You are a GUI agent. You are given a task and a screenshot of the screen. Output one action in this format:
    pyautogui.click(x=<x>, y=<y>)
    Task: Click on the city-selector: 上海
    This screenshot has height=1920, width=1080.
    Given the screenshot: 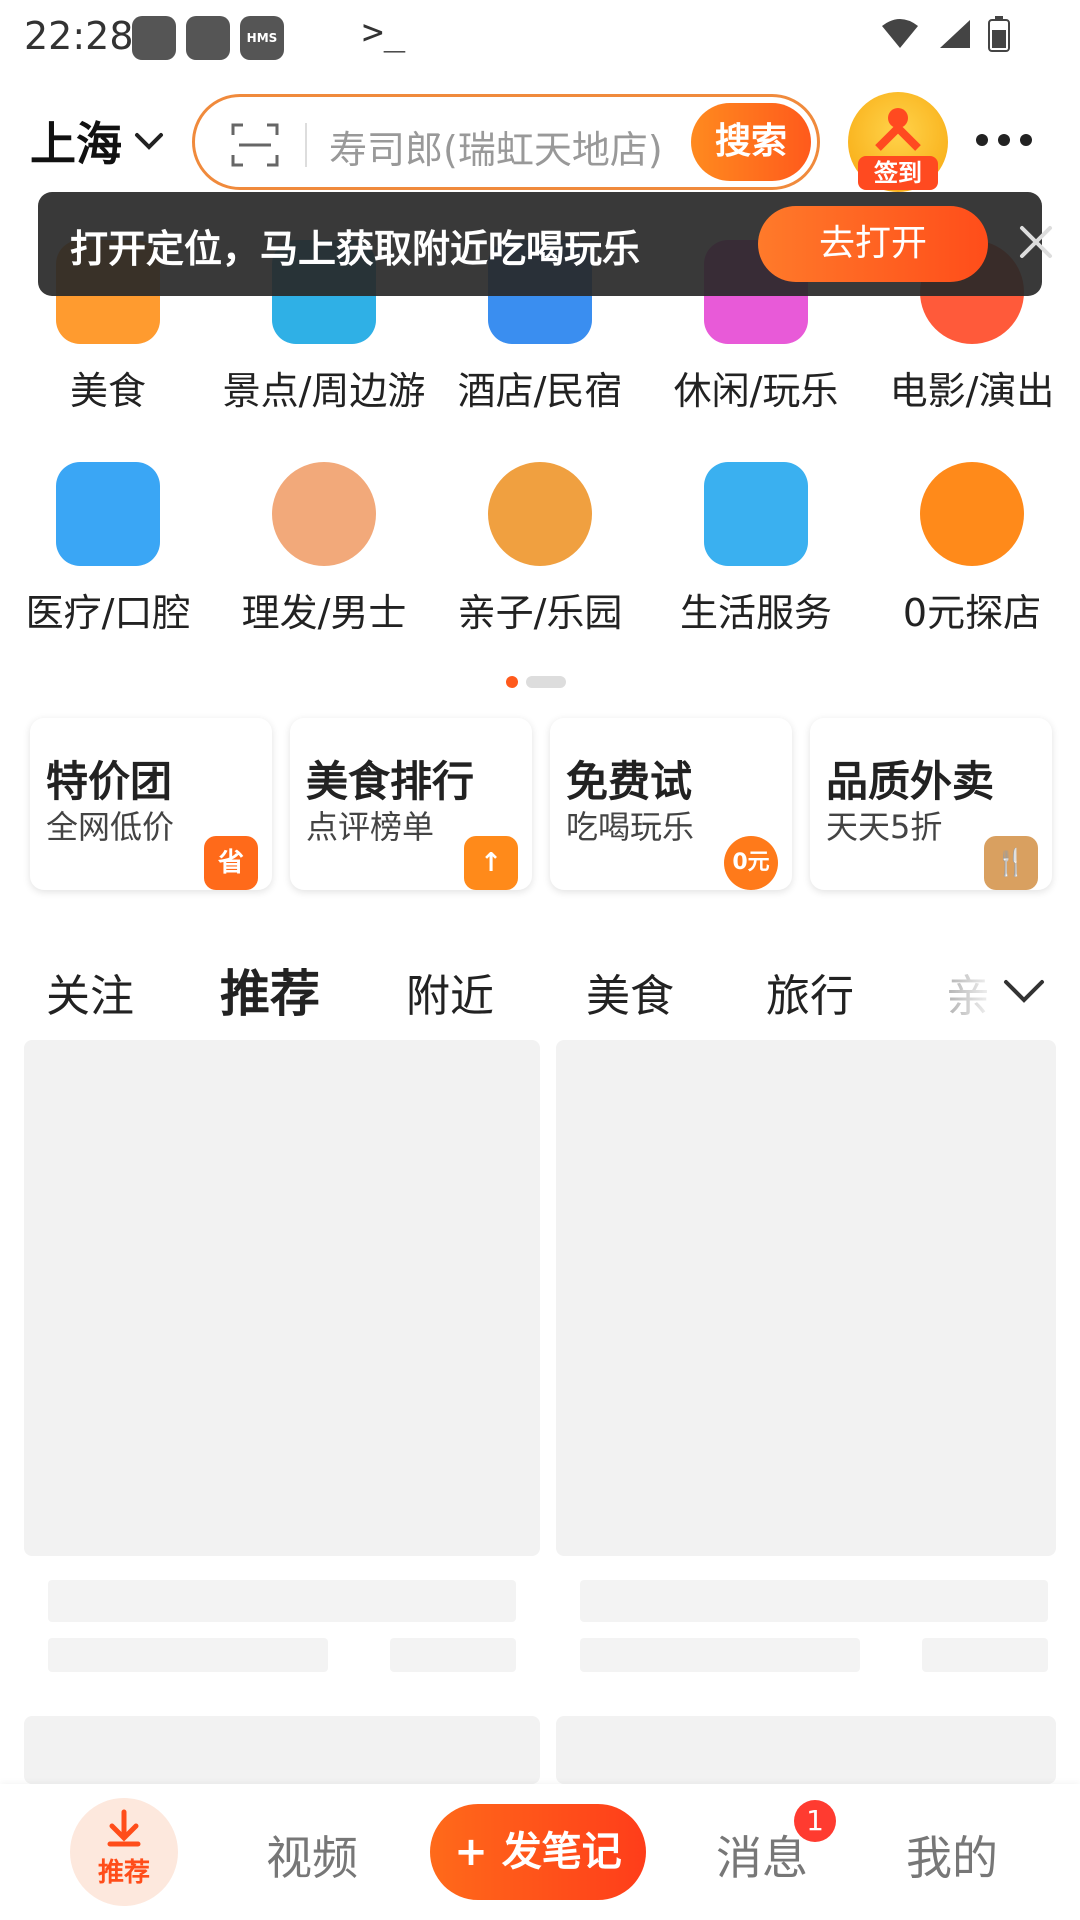 What is the action you would take?
    pyautogui.click(x=97, y=141)
    